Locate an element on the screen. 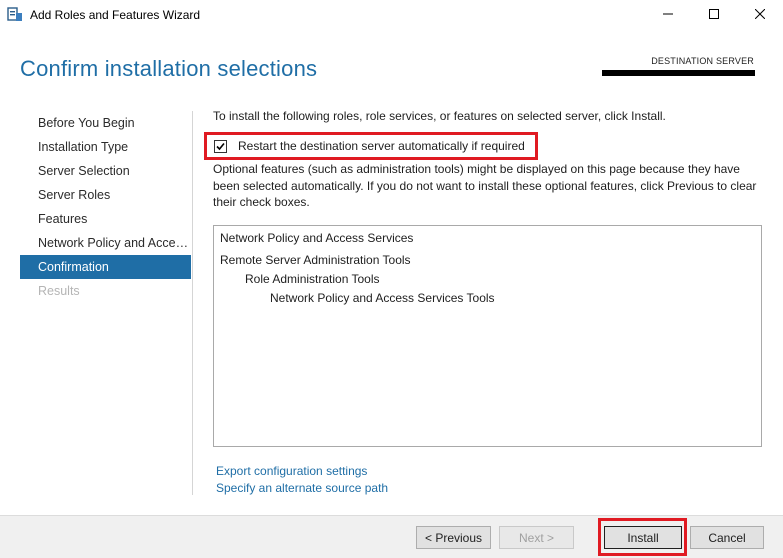 The image size is (783, 558). feature-item: Role Administration Tools is located at coordinates (312, 279).